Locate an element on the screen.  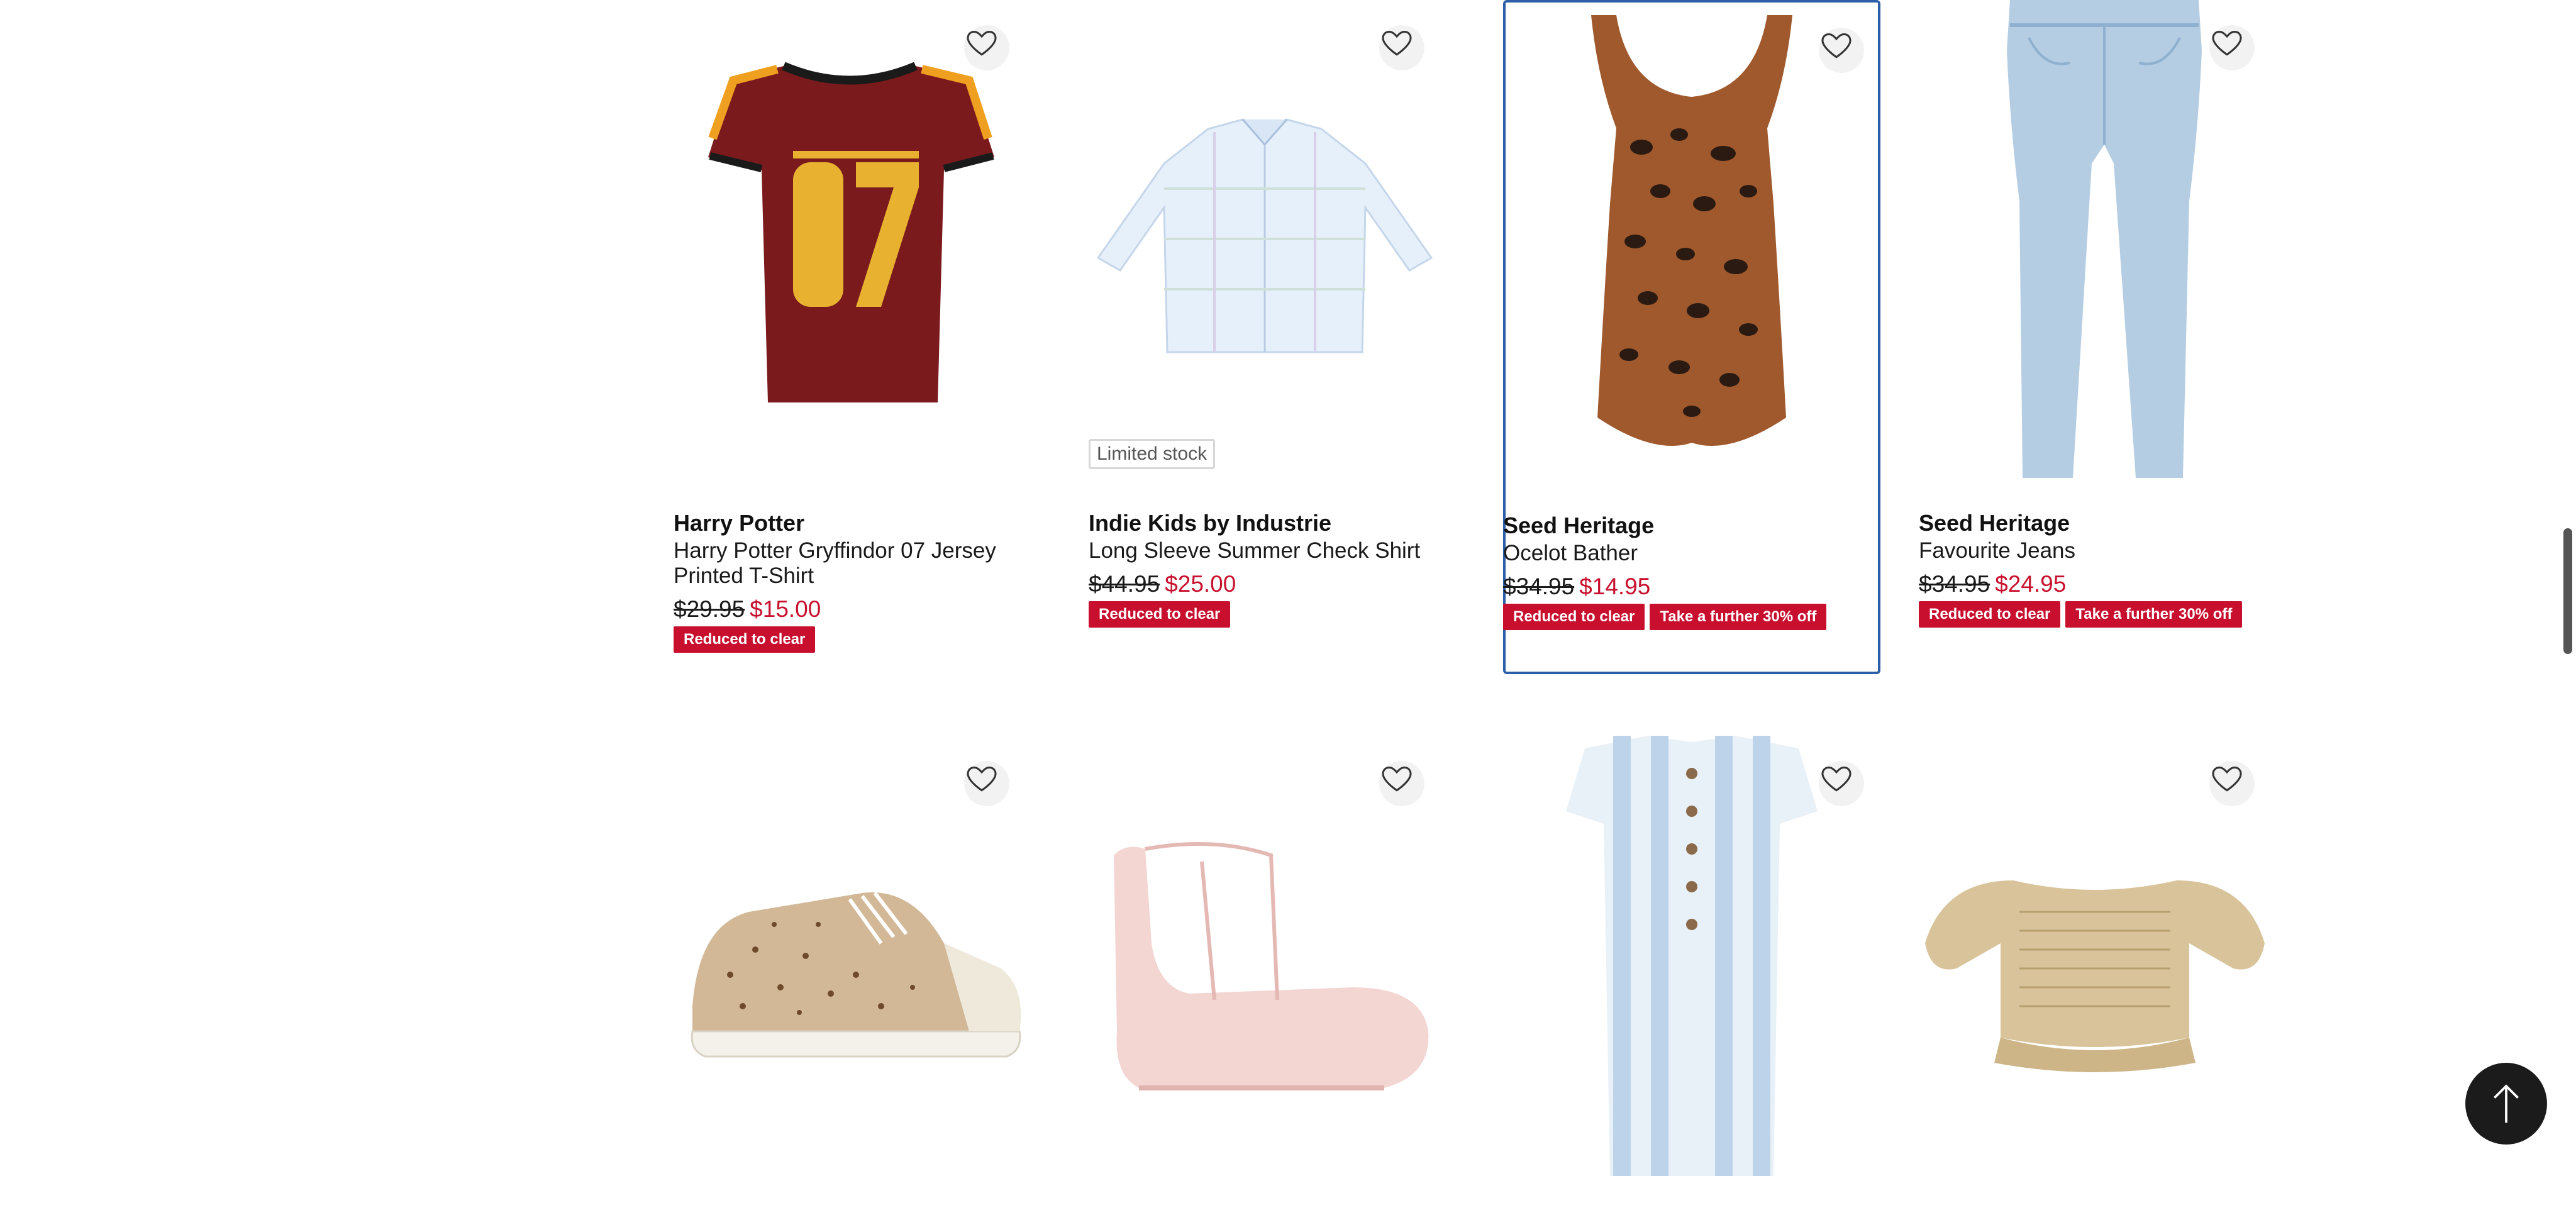
product-brand: Harry Potter is located at coordinates (850, 523).